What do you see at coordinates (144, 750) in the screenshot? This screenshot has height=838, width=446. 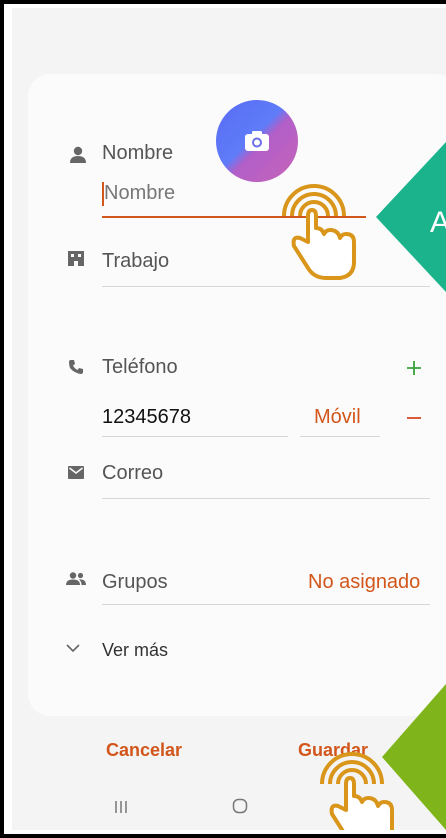 I see `cancel-button: Cancelar` at bounding box center [144, 750].